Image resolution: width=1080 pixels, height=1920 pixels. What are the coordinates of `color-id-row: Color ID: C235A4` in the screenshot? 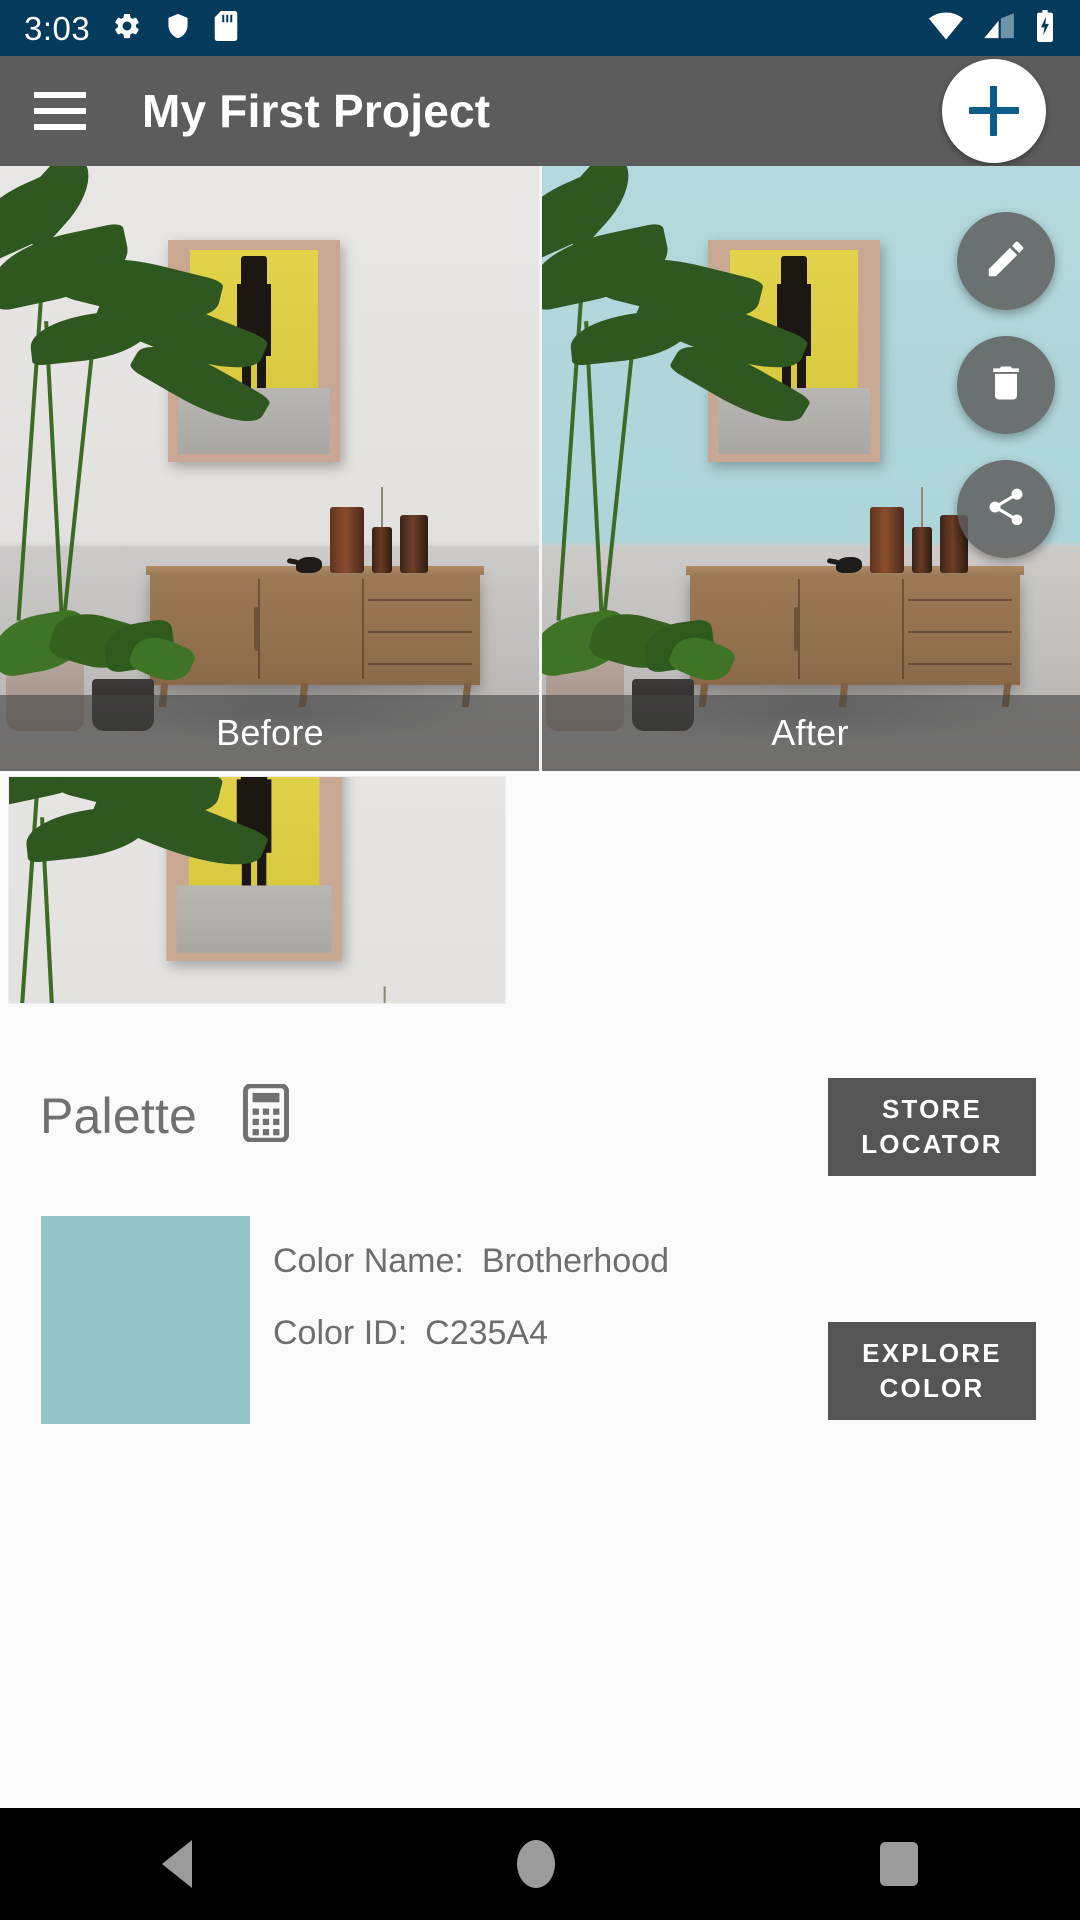 It's located at (471, 1333).